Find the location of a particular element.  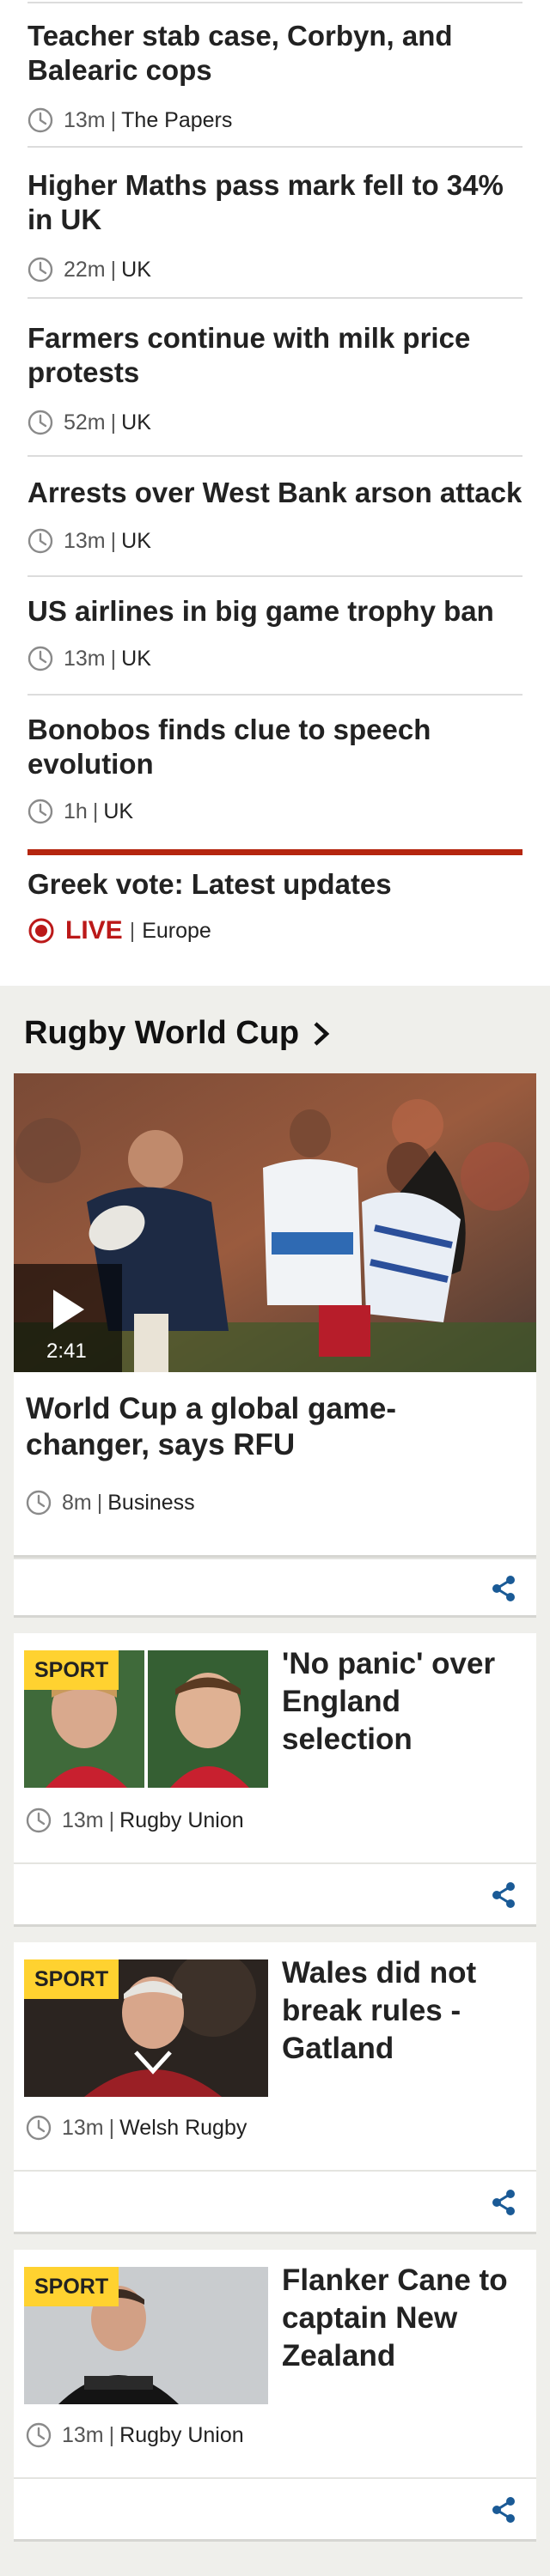

section-title-link: Rugby World Cup is located at coordinates (178, 1034).